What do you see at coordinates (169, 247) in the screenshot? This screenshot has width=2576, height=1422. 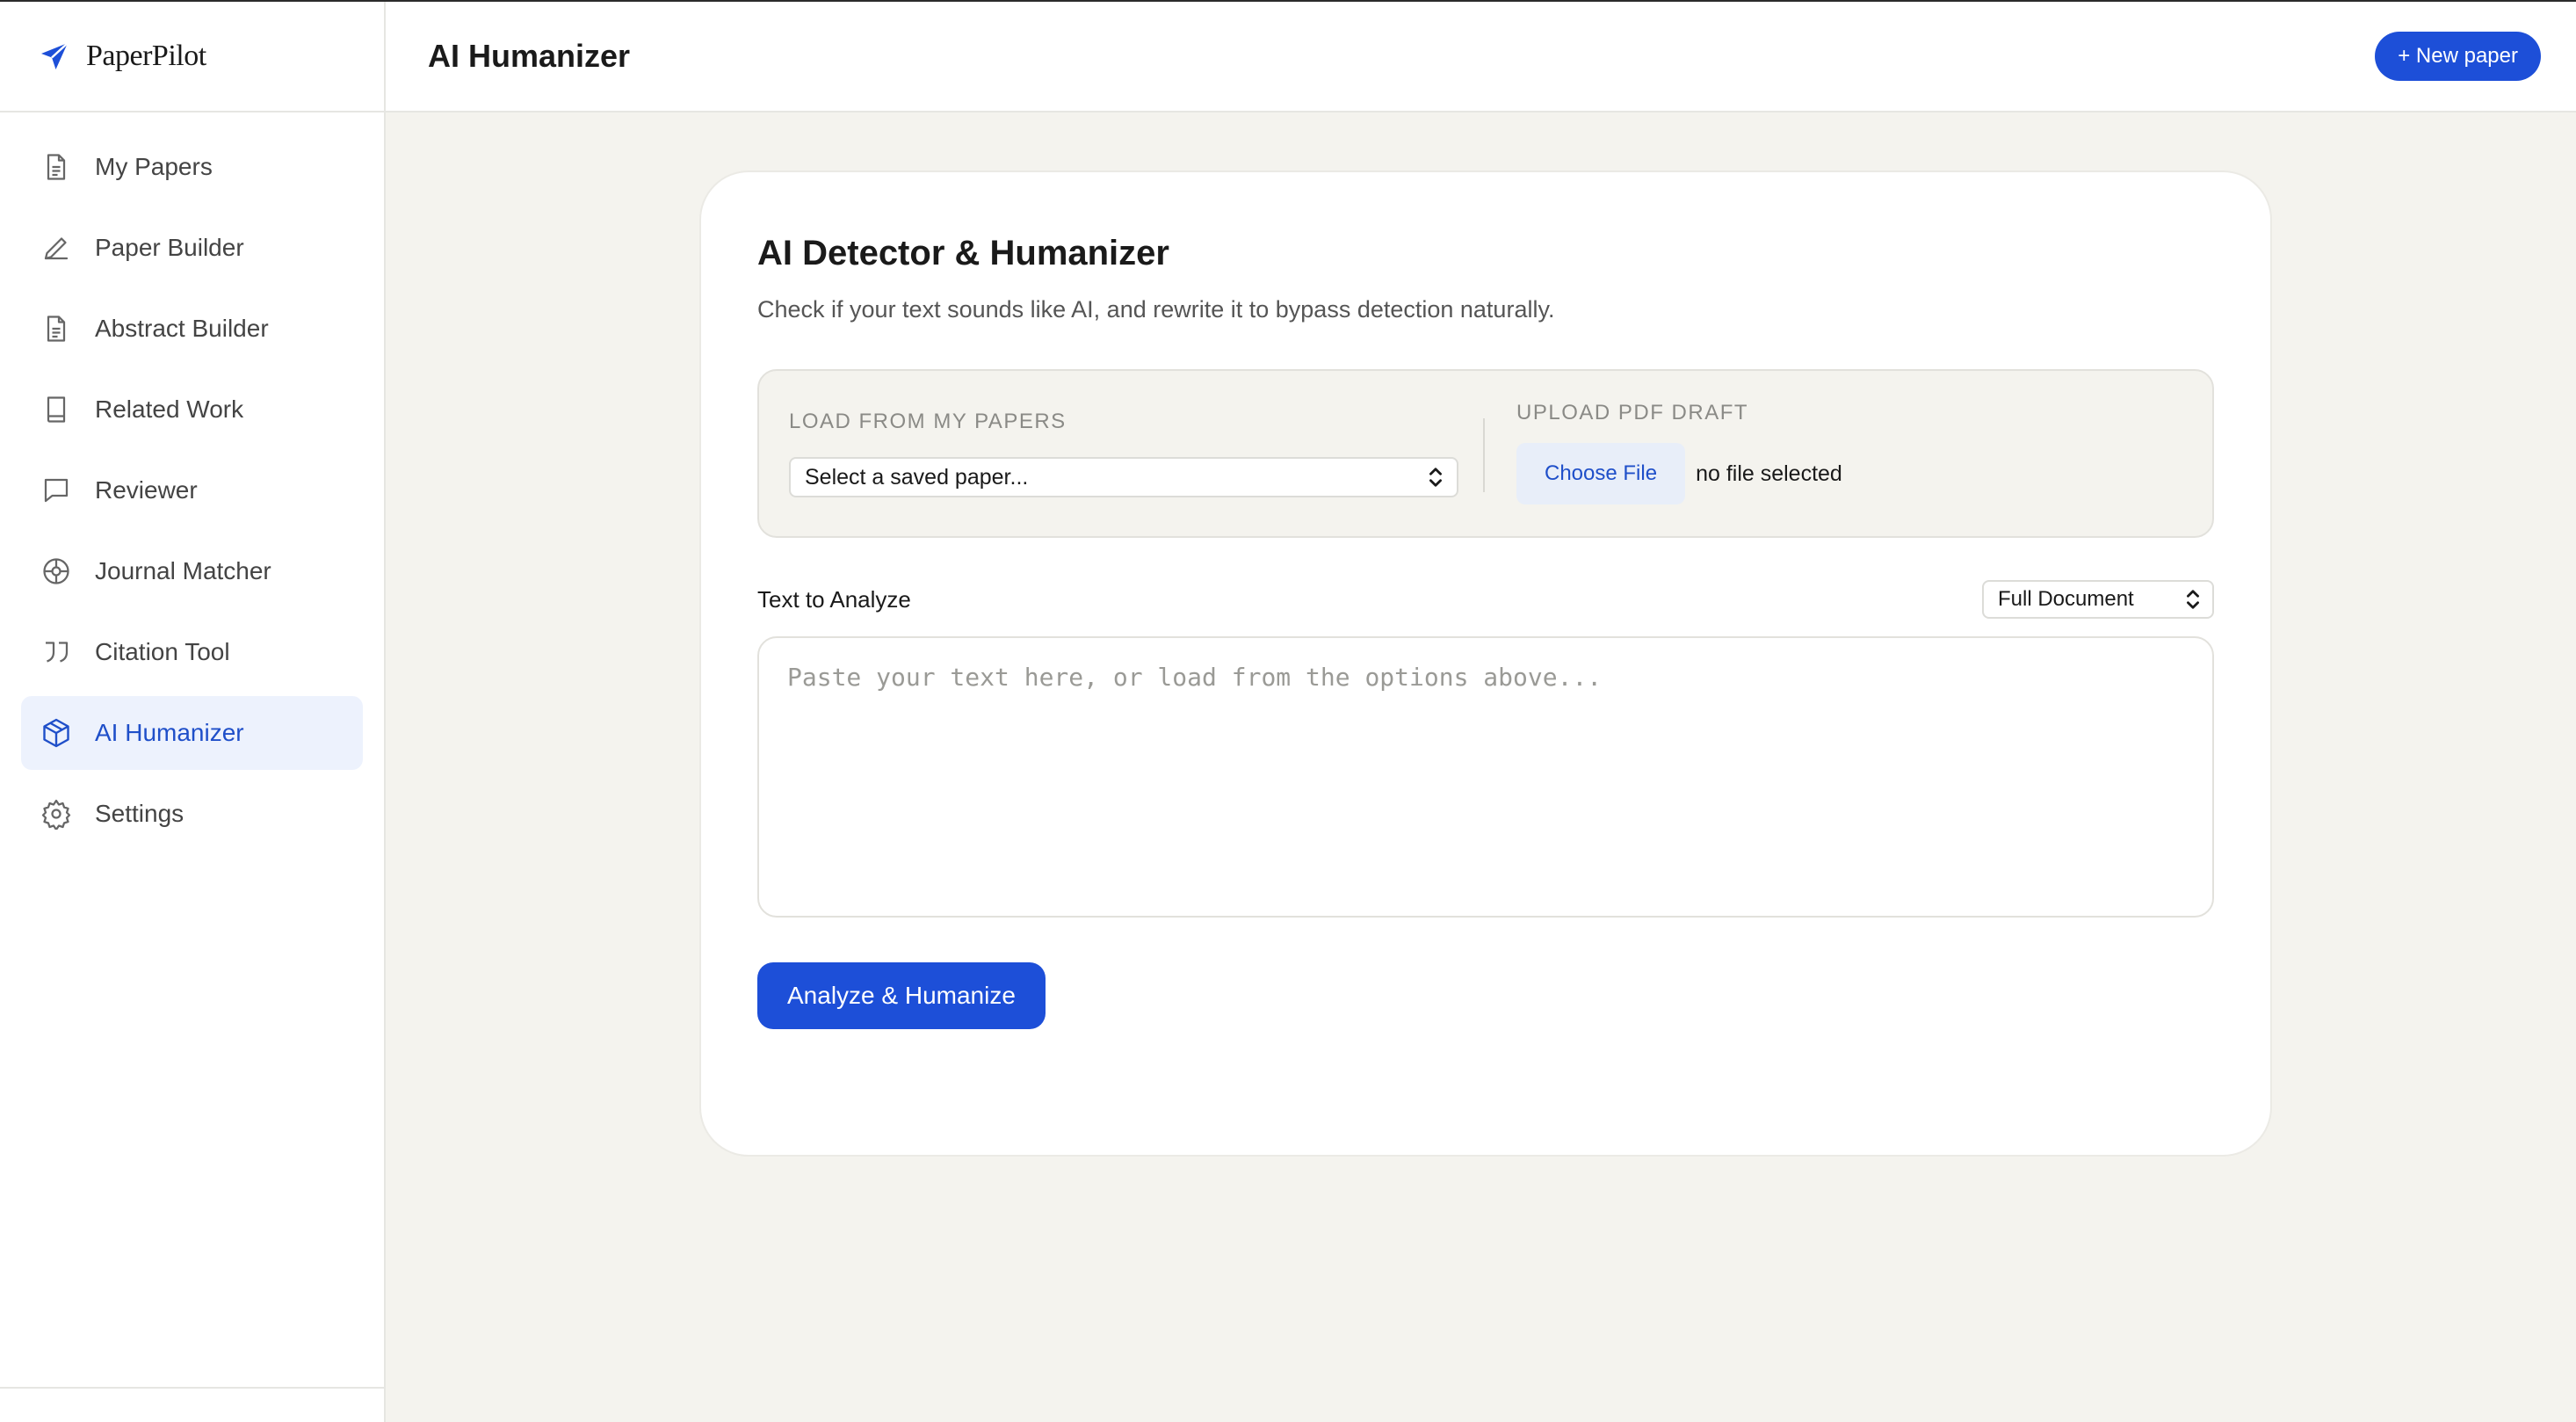 I see `sidebar-item-label: Paper Builder` at bounding box center [169, 247].